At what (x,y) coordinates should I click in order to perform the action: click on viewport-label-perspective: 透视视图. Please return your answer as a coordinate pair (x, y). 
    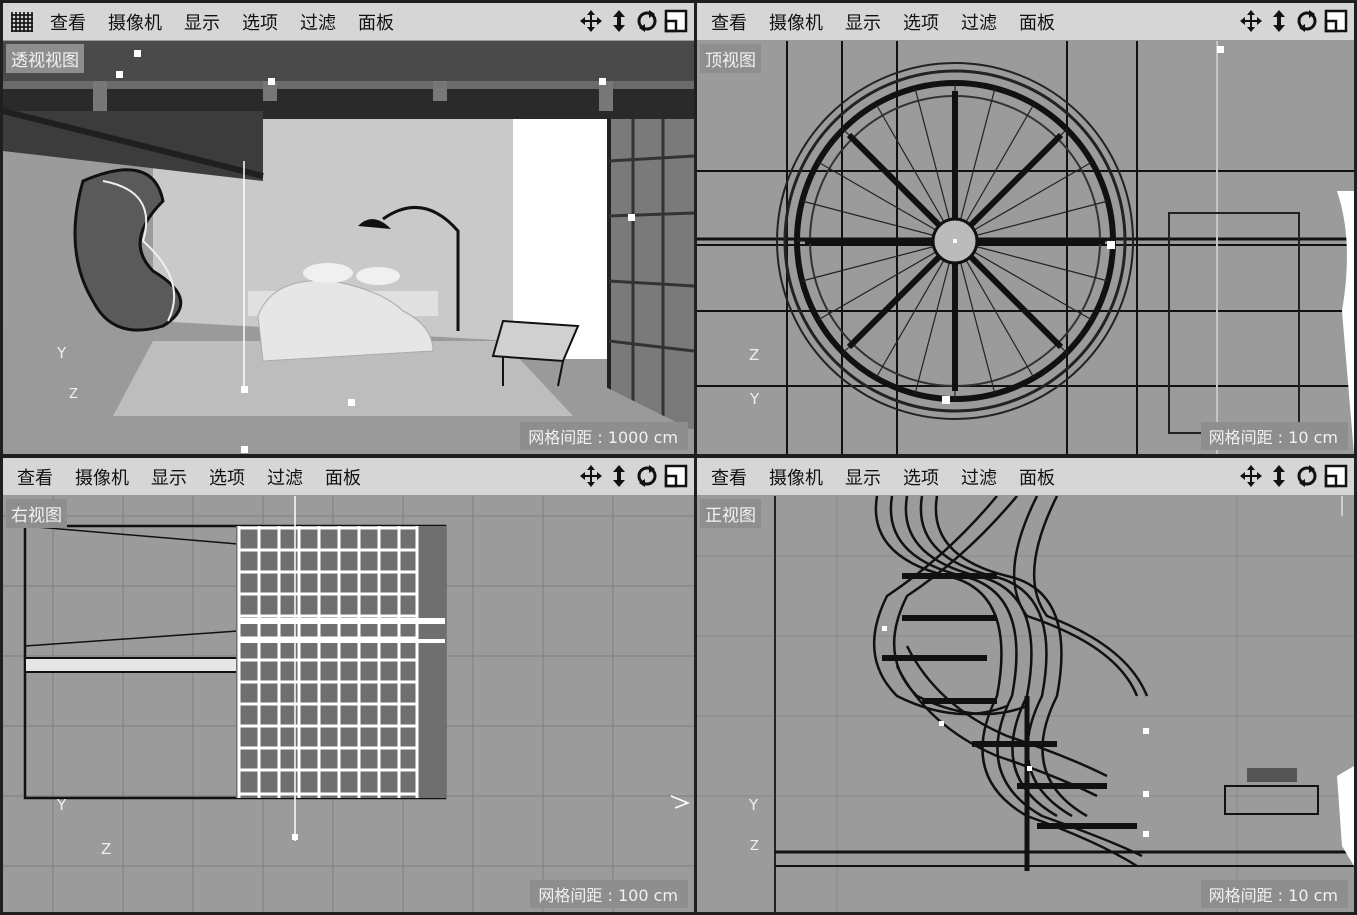
    Looking at the image, I should click on (45, 58).